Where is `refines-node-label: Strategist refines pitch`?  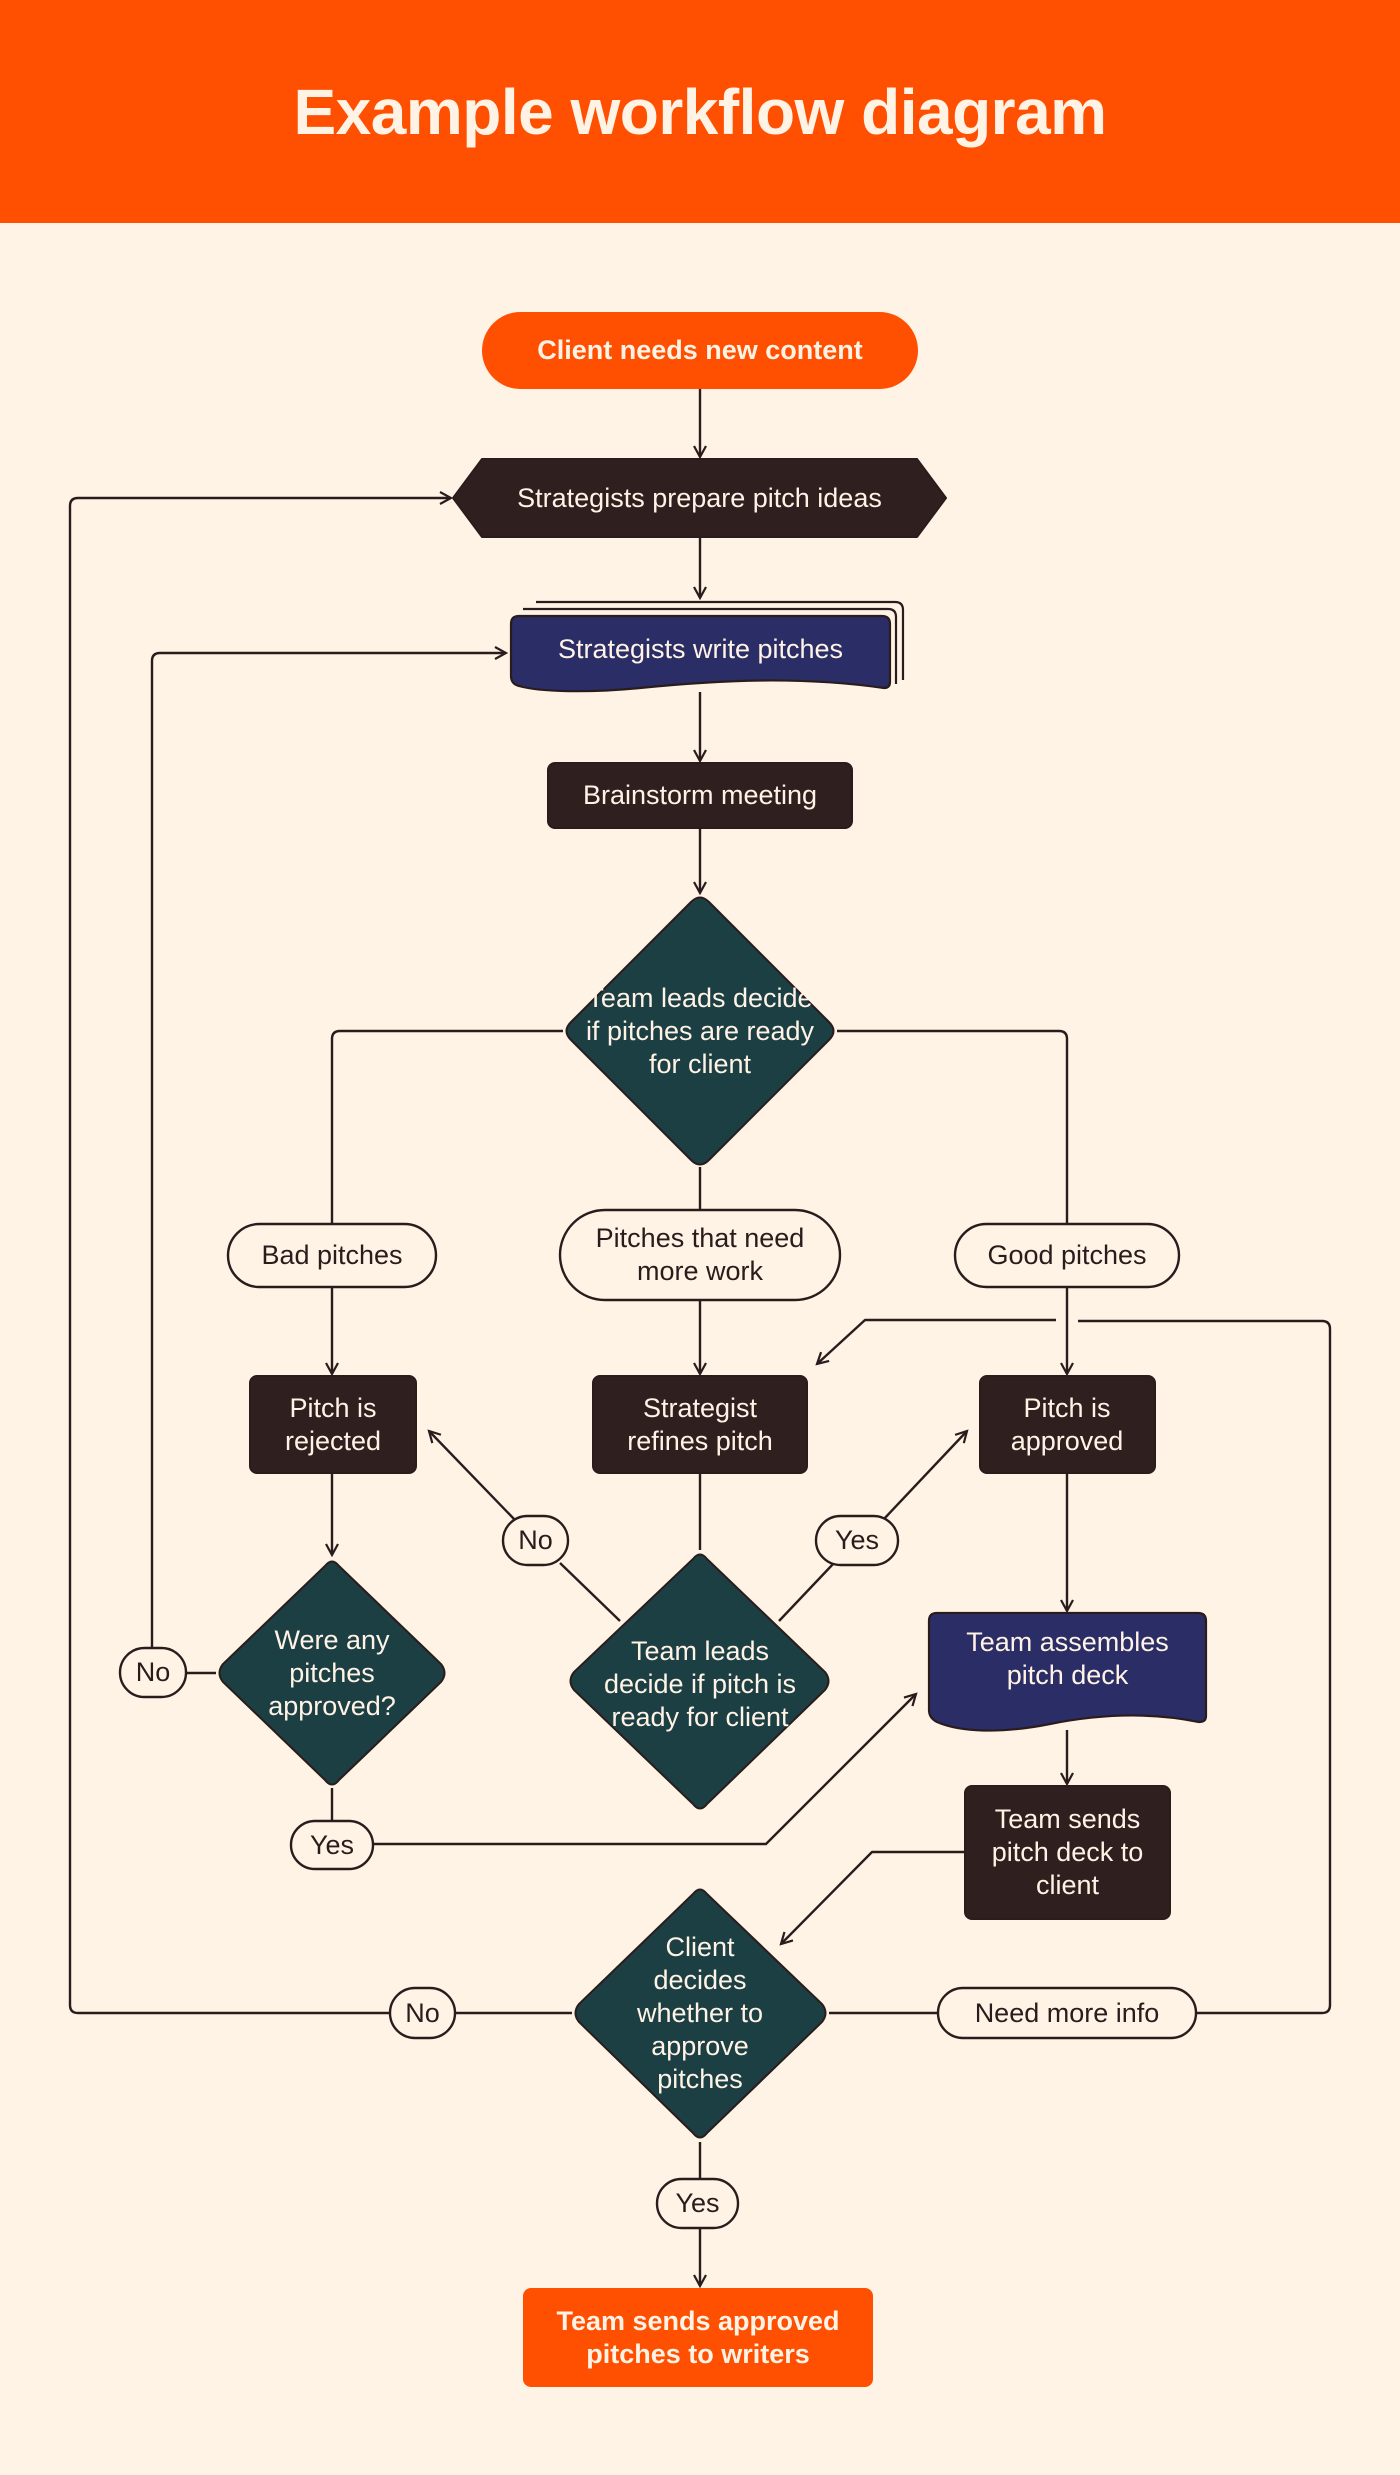 refines-node-label: Strategist refines pitch is located at coordinates (700, 1424).